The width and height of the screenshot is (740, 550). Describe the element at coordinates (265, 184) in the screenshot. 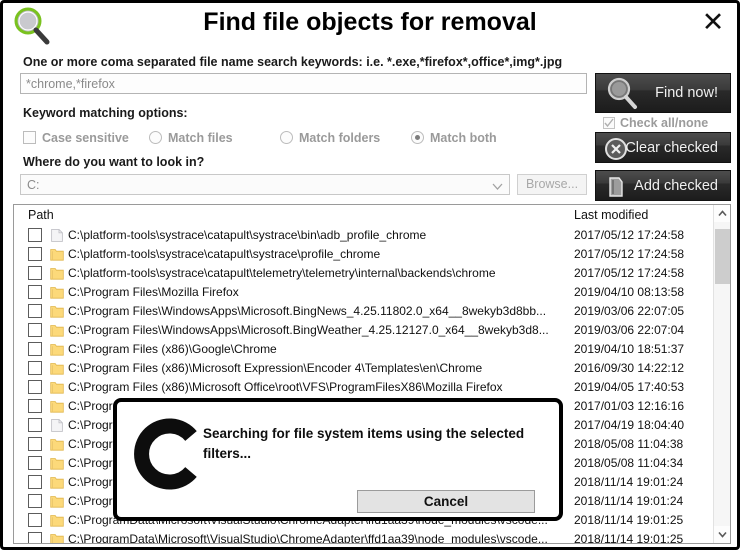

I see `search-location-select: C:` at that location.